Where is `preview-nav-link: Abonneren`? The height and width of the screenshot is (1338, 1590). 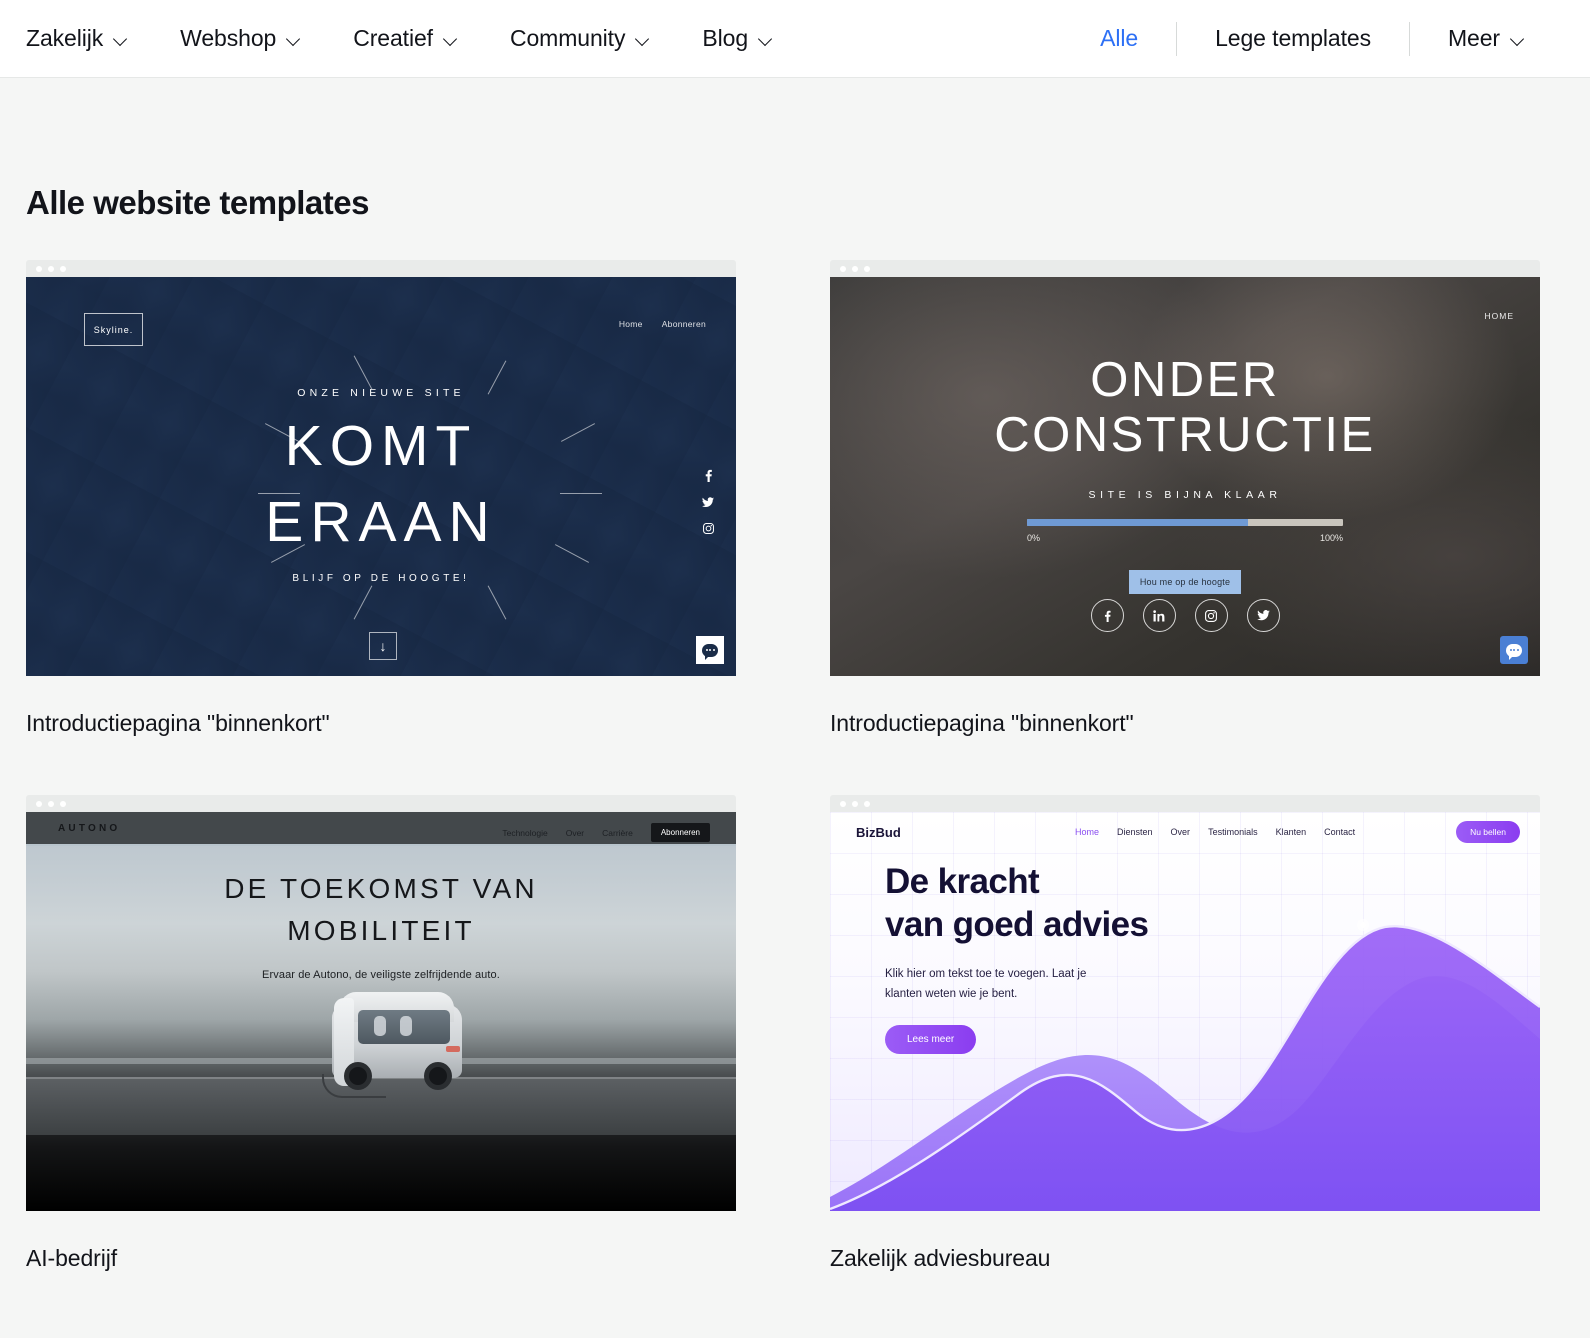
preview-nav-link: Abonneren is located at coordinates (683, 324).